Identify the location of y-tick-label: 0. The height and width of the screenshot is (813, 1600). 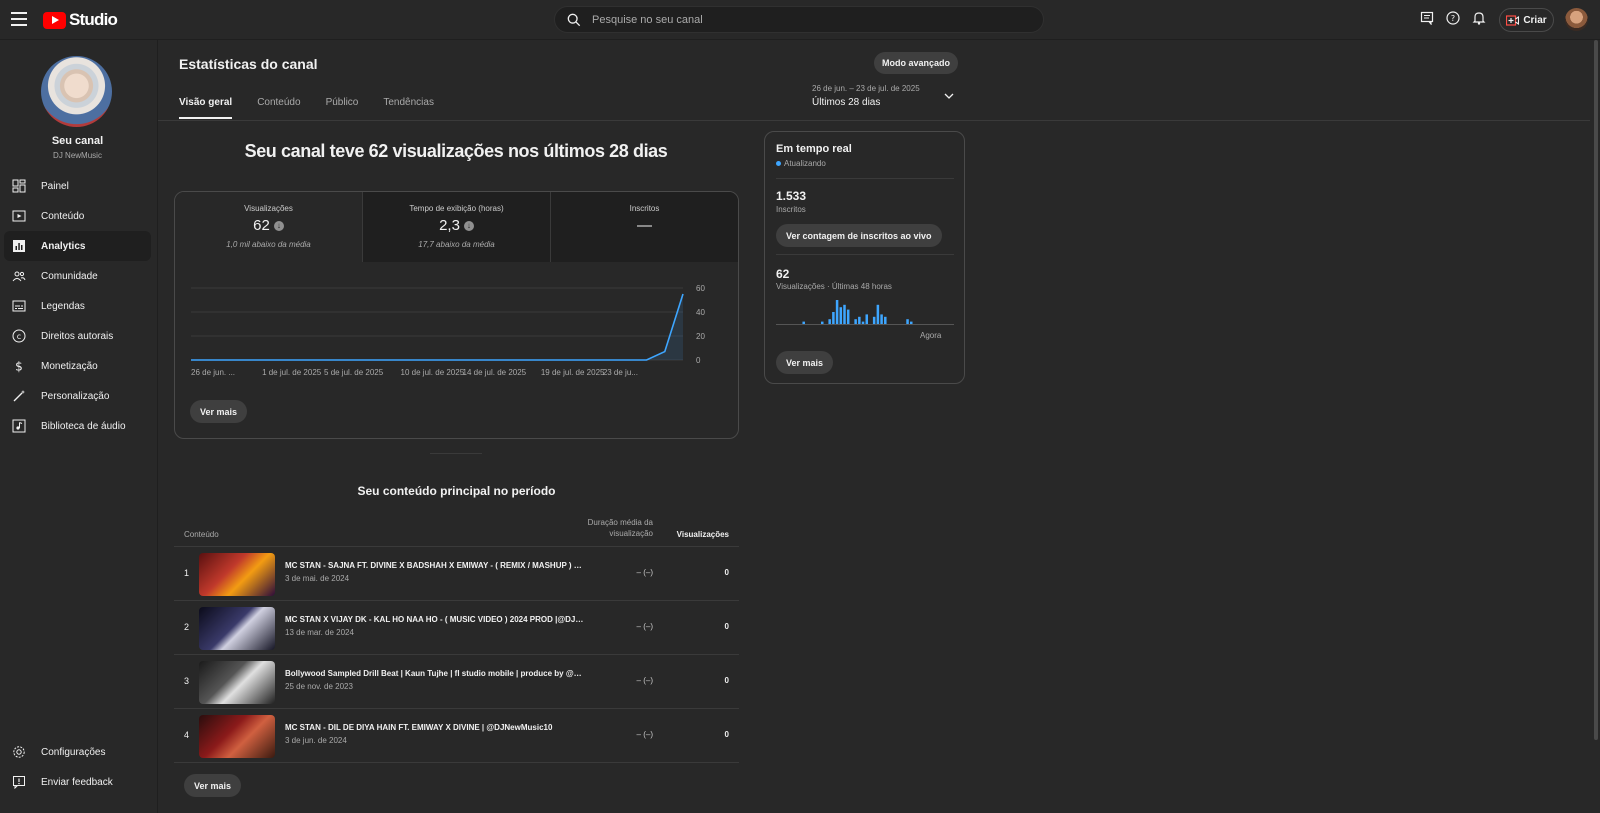
(698, 360).